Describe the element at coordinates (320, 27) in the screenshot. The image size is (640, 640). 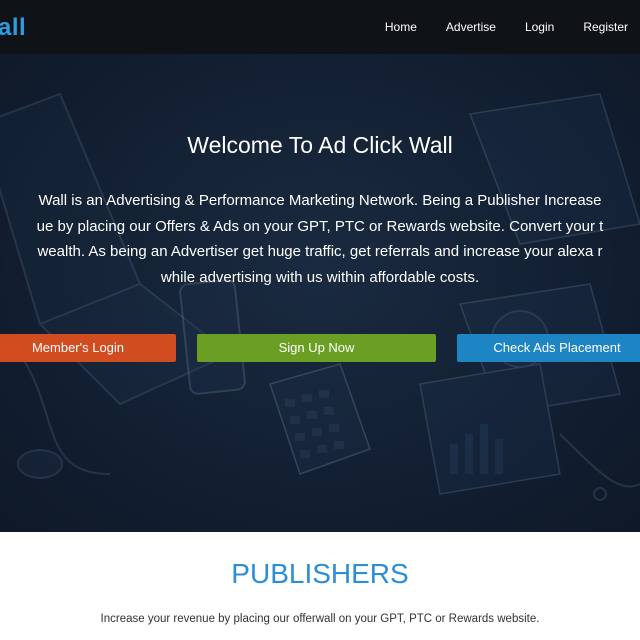
I see `top-navbar: all Home Advertise Login Register` at that location.